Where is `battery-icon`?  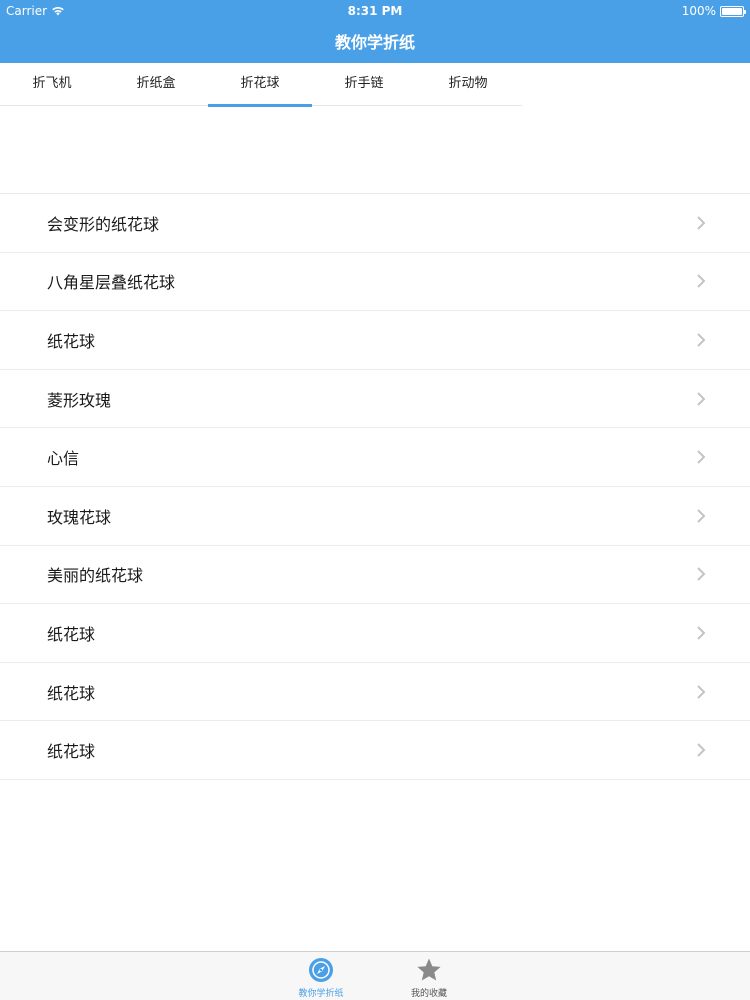
battery-icon is located at coordinates (733, 11).